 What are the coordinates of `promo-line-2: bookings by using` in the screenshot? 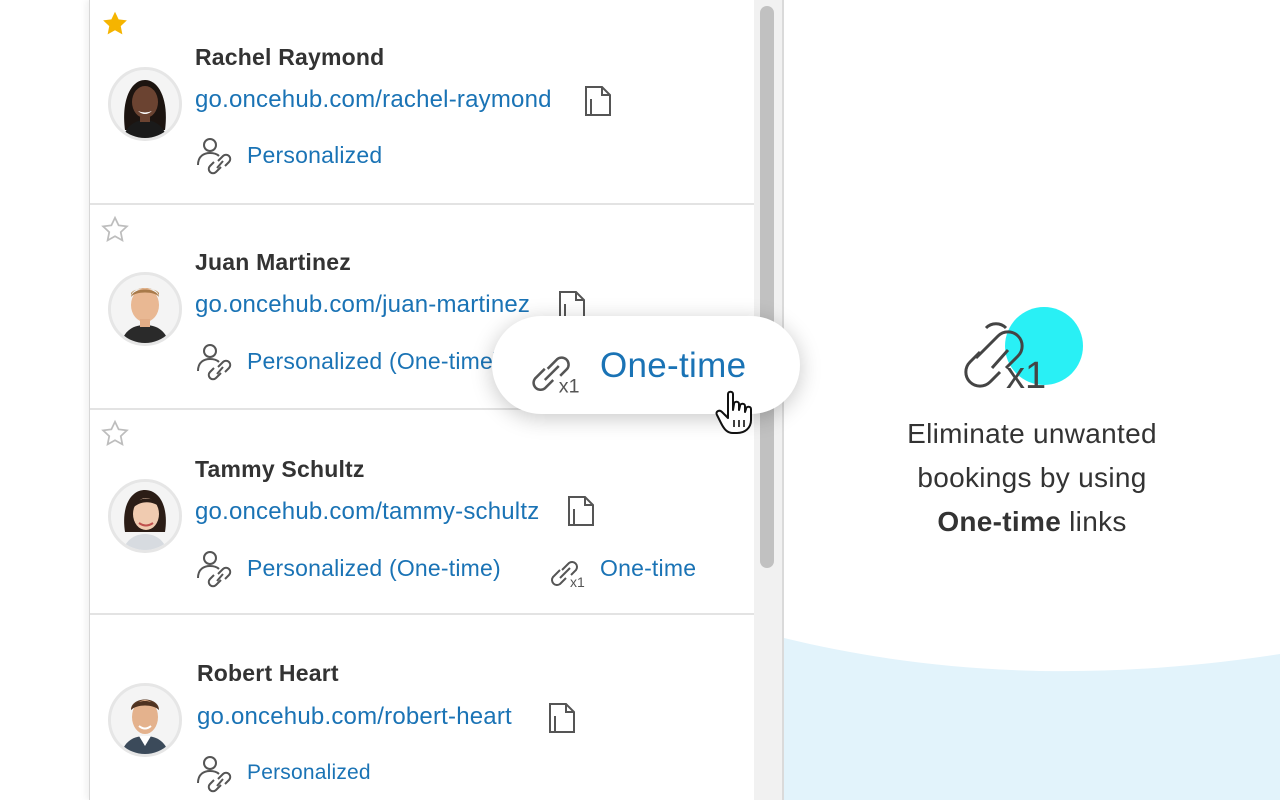 It's located at (1032, 477).